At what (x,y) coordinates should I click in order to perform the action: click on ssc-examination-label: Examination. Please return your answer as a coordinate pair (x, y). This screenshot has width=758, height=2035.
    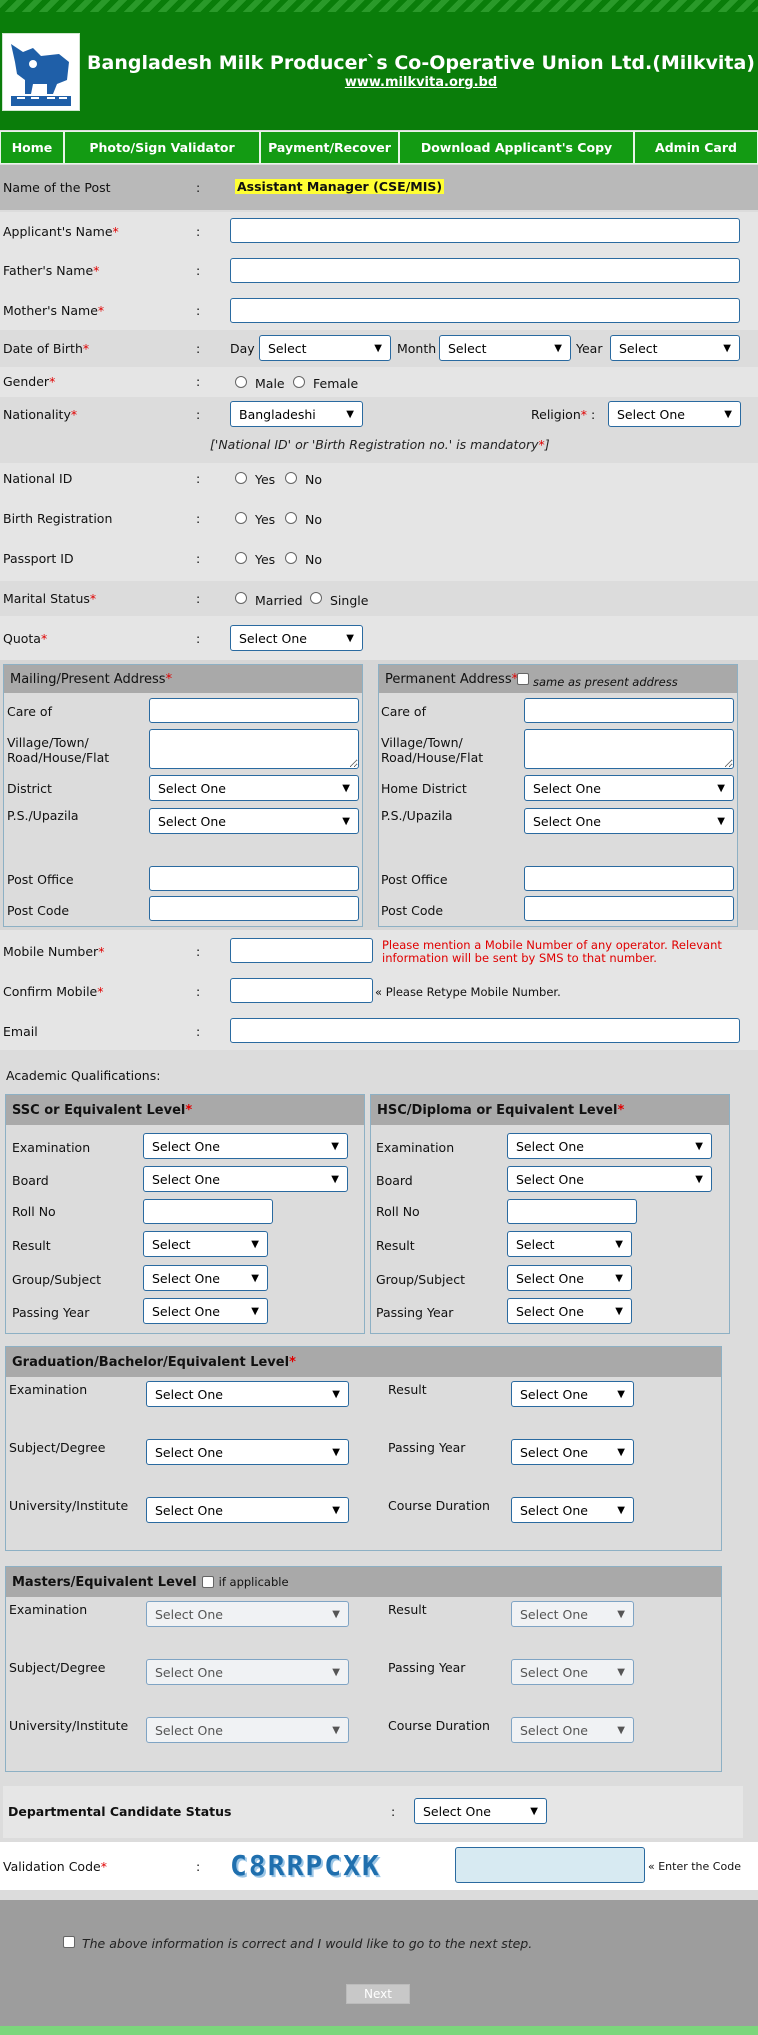
    Looking at the image, I should click on (51, 1147).